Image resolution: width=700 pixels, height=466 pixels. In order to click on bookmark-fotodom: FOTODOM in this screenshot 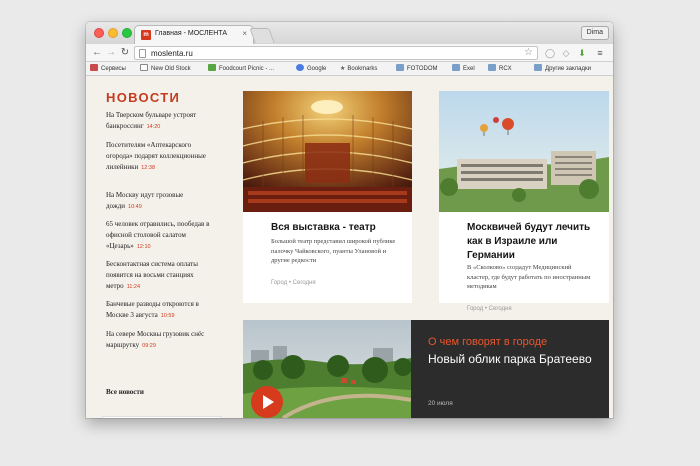, I will do `click(417, 69)`.